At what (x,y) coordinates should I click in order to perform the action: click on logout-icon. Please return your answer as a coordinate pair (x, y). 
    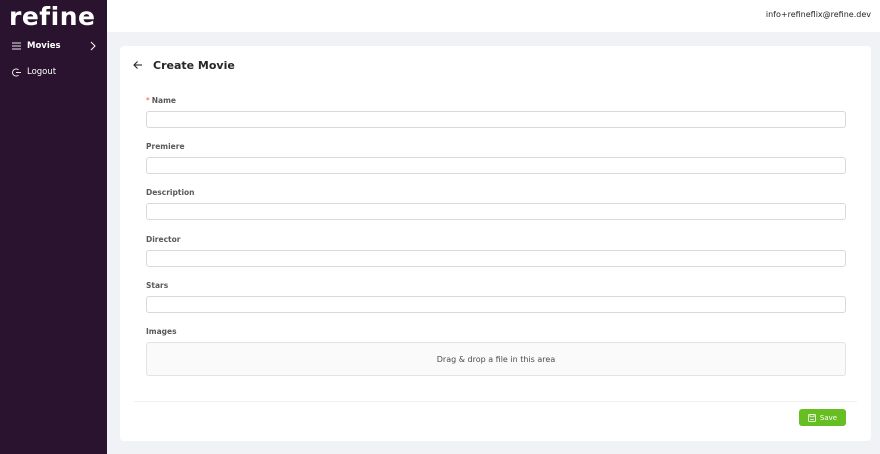
    Looking at the image, I should click on (16, 72).